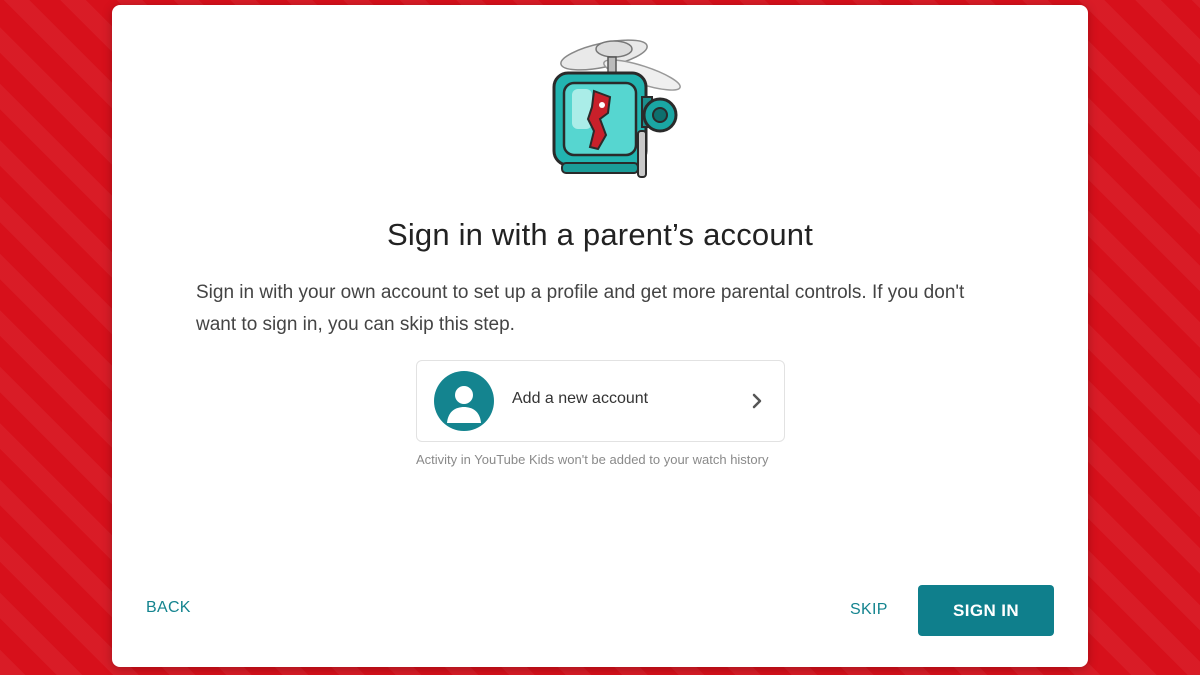  I want to click on back-button: BACK, so click(168, 608).